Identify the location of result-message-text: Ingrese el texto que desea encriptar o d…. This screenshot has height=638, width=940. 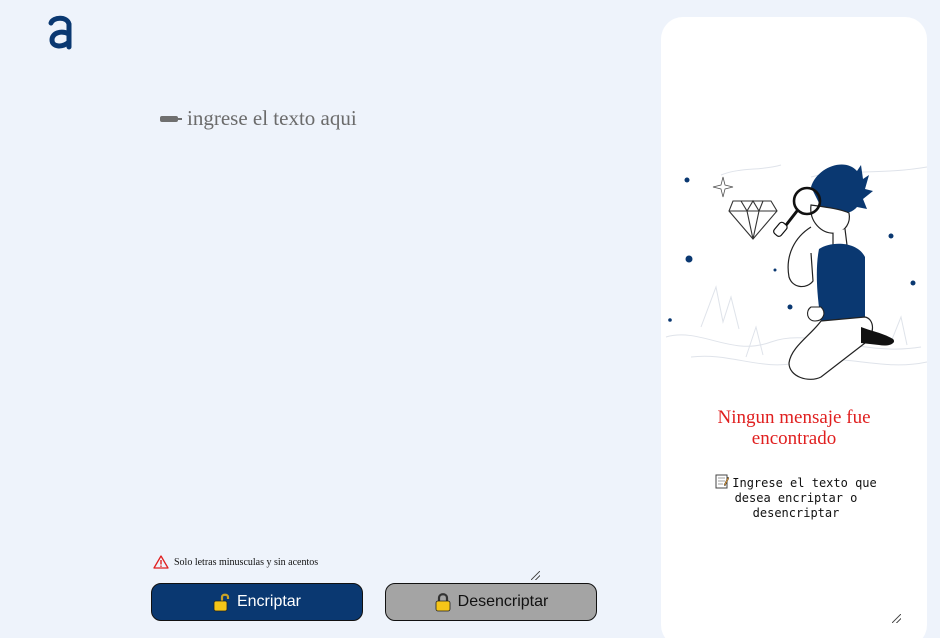
(804, 498).